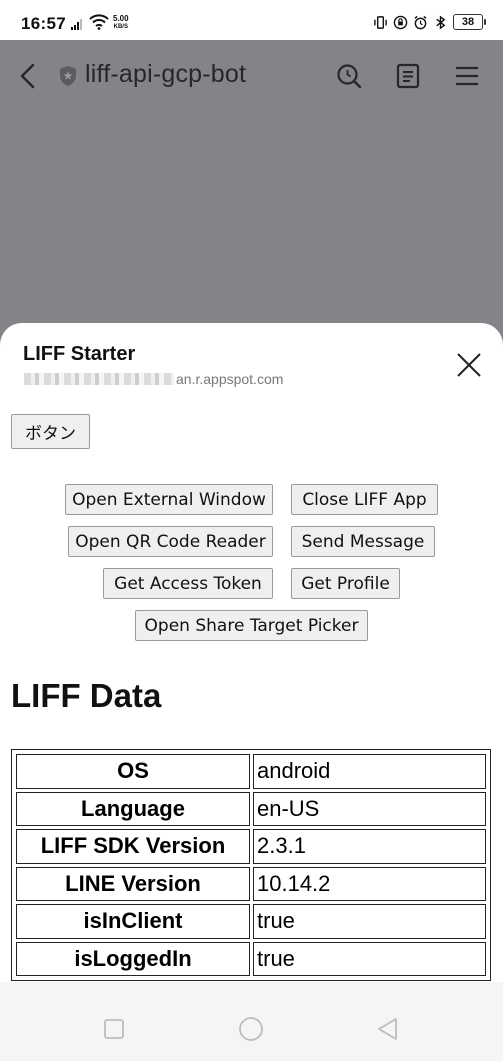 This screenshot has width=503, height=1061. What do you see at coordinates (251, 76) in the screenshot?
I see `app-bar: liff-api-gcp-bot` at bounding box center [251, 76].